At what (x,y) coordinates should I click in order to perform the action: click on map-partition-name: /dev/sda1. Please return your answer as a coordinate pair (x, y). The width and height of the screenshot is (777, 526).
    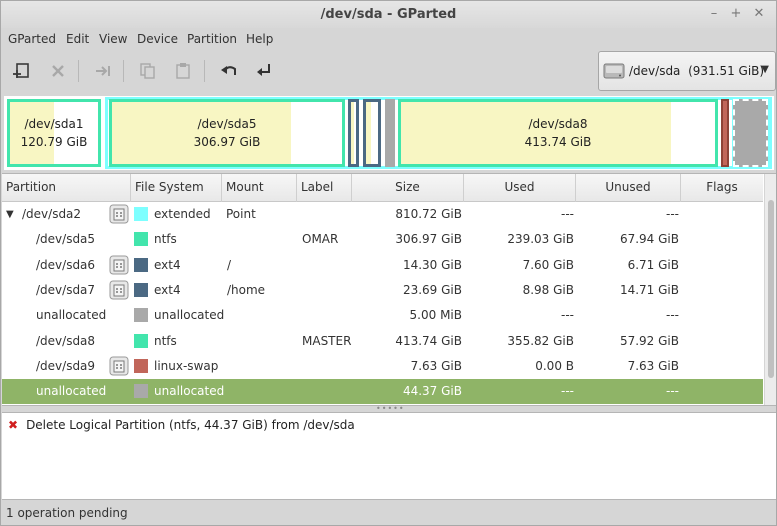
    Looking at the image, I should click on (54, 124).